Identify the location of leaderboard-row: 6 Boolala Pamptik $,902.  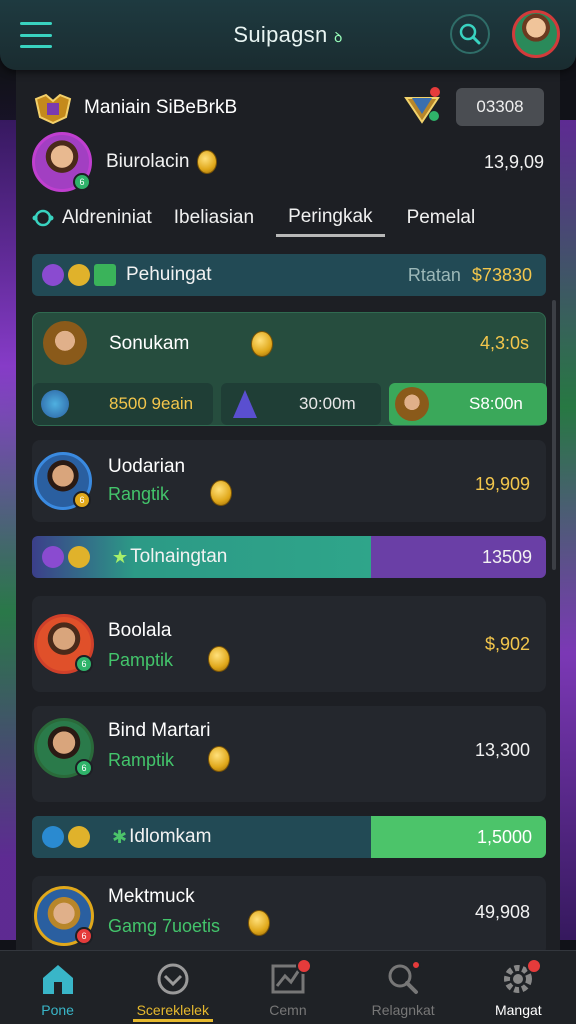
(289, 644).